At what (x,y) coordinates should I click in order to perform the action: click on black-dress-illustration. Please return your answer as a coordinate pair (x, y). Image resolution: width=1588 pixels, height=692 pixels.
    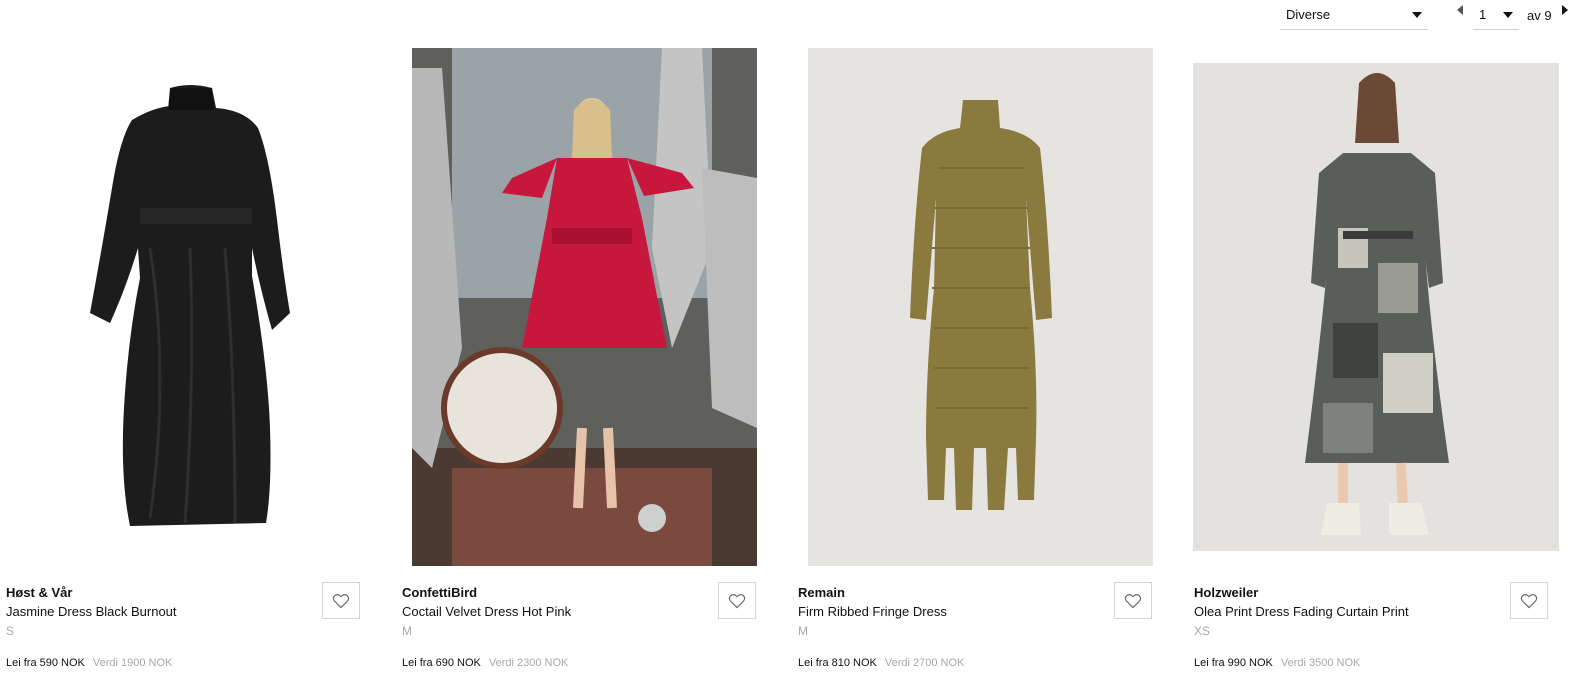
    Looking at the image, I should click on (190, 305).